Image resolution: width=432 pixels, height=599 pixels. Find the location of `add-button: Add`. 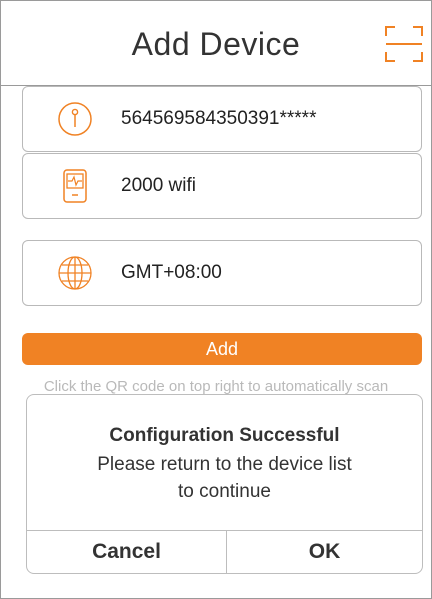

add-button: Add is located at coordinates (222, 349).